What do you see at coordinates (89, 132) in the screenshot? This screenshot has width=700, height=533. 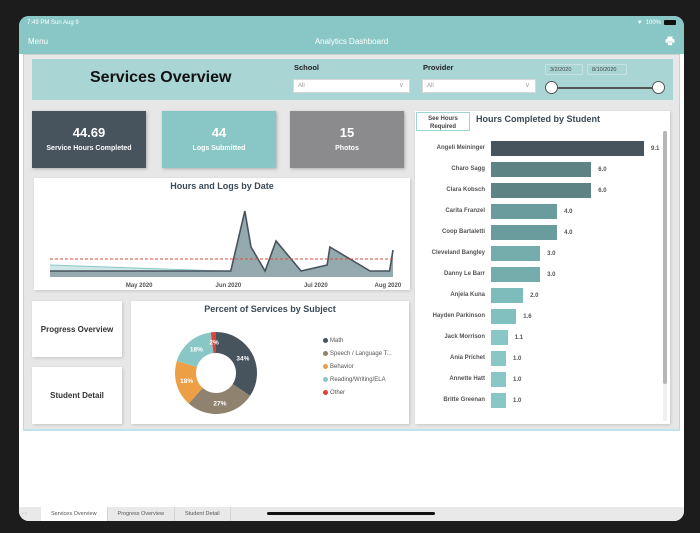 I see `kpi-value: 44.69` at bounding box center [89, 132].